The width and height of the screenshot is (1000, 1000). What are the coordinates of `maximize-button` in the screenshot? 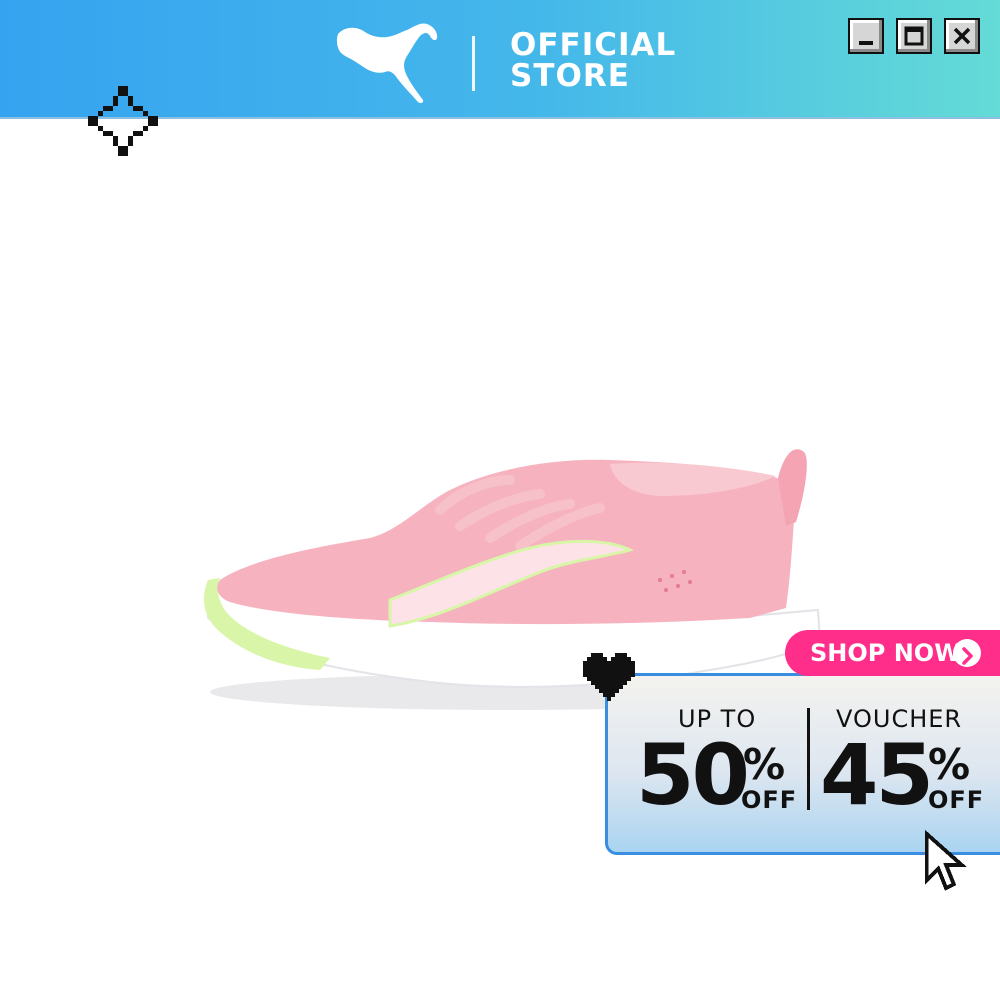 It's located at (914, 36).